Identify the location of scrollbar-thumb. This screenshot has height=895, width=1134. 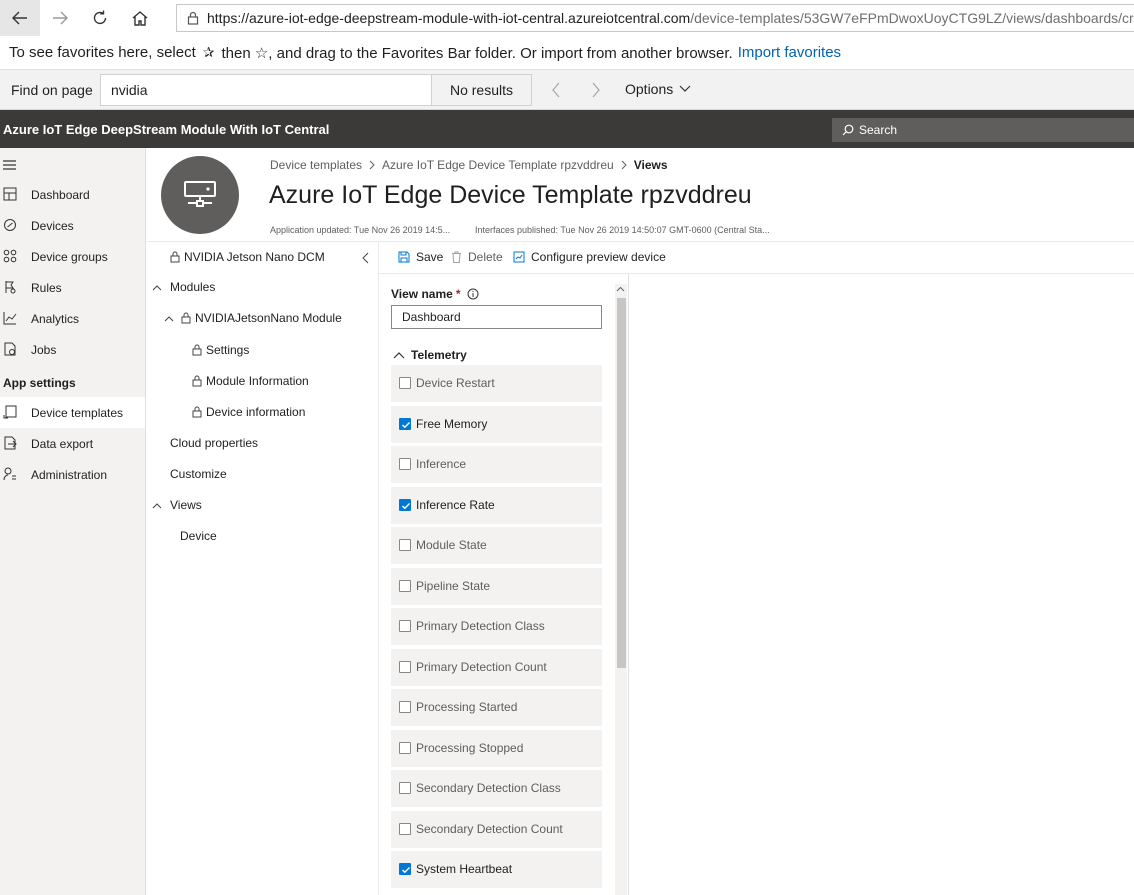
(621, 483).